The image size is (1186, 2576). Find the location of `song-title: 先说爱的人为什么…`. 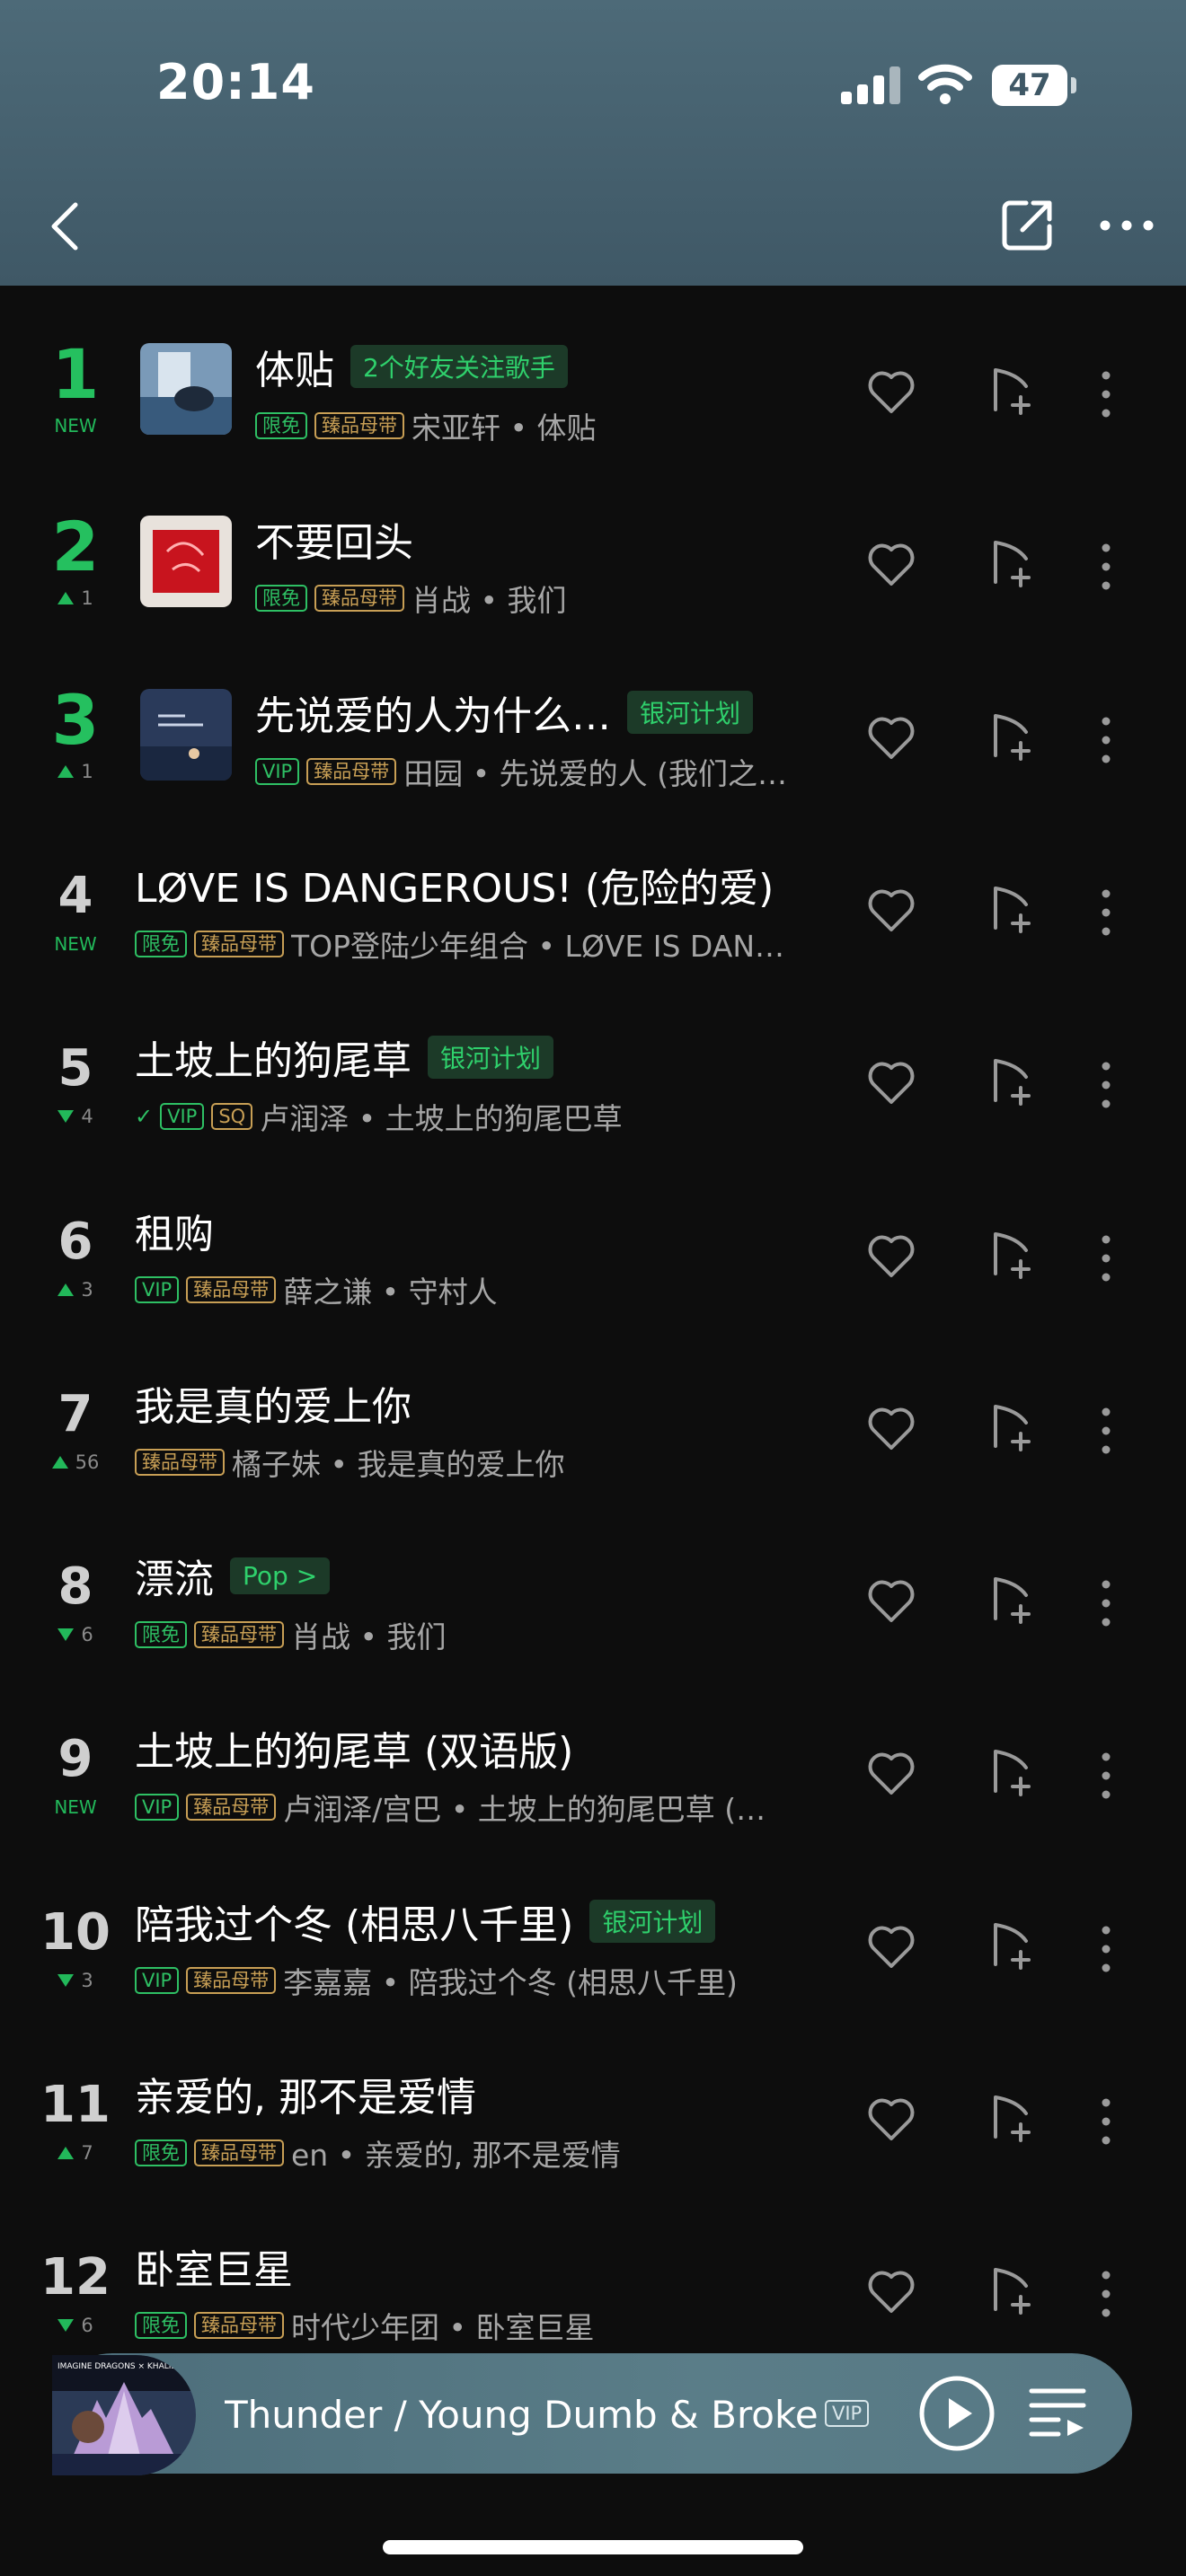

song-title: 先说爱的人为什么… is located at coordinates (433, 712).